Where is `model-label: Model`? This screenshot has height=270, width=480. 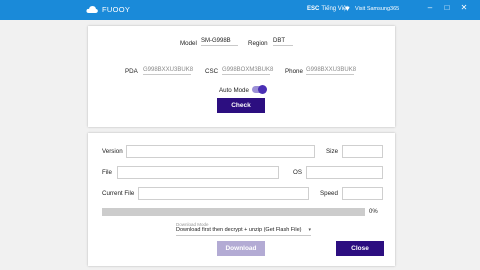
model-label: Model is located at coordinates (188, 43).